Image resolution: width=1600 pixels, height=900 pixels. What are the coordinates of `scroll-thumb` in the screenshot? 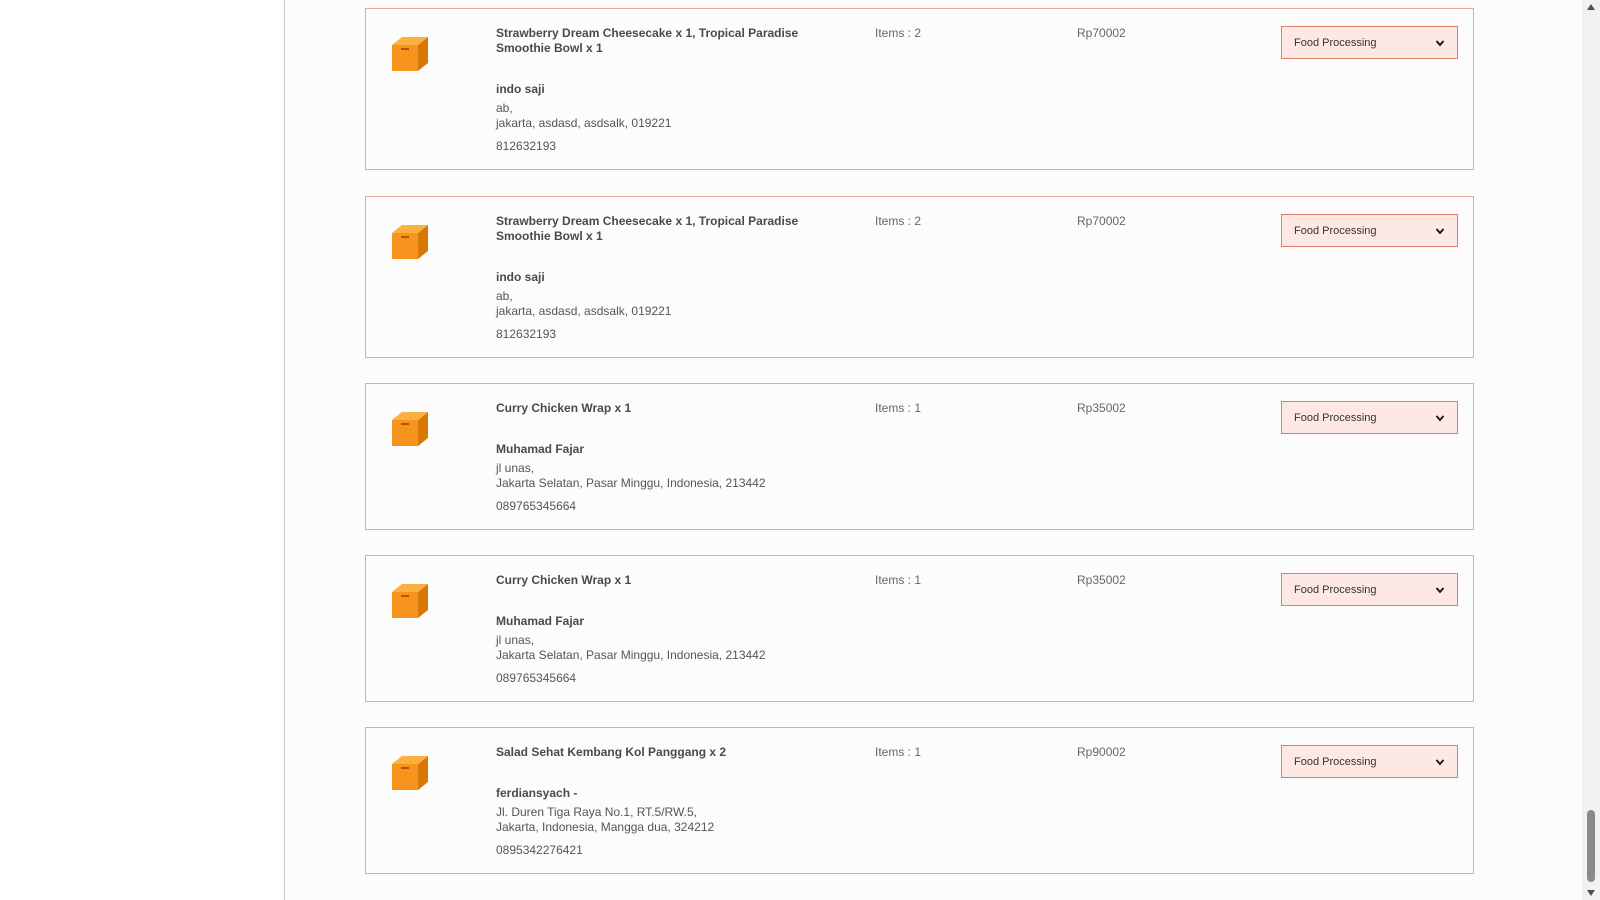 It's located at (1591, 846).